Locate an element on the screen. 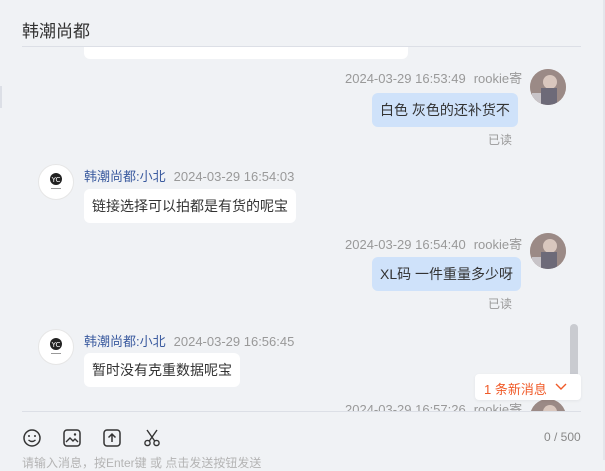 The width and height of the screenshot is (605, 471). message-meta: 韩潮尚都:小北 2024-03-29 16:54:03 is located at coordinates (189, 175).